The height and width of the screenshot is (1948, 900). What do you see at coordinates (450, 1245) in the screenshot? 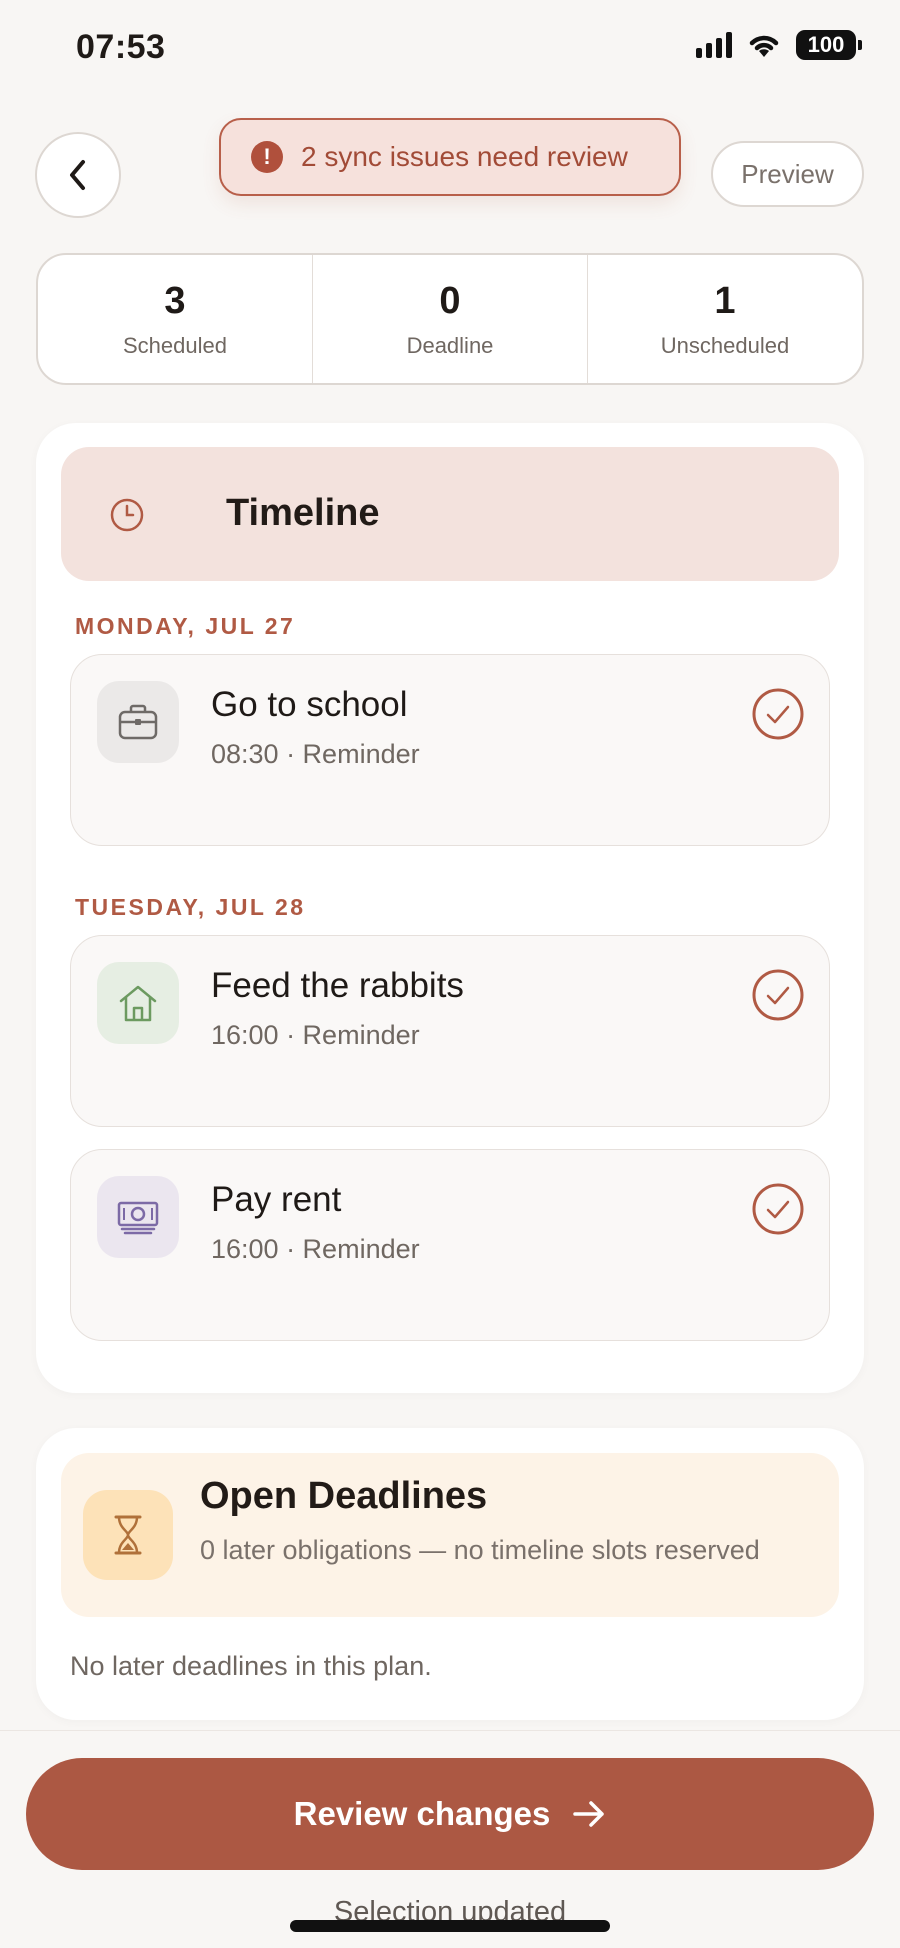
I see `task-item: Pay rent 16:00 · Reminder` at bounding box center [450, 1245].